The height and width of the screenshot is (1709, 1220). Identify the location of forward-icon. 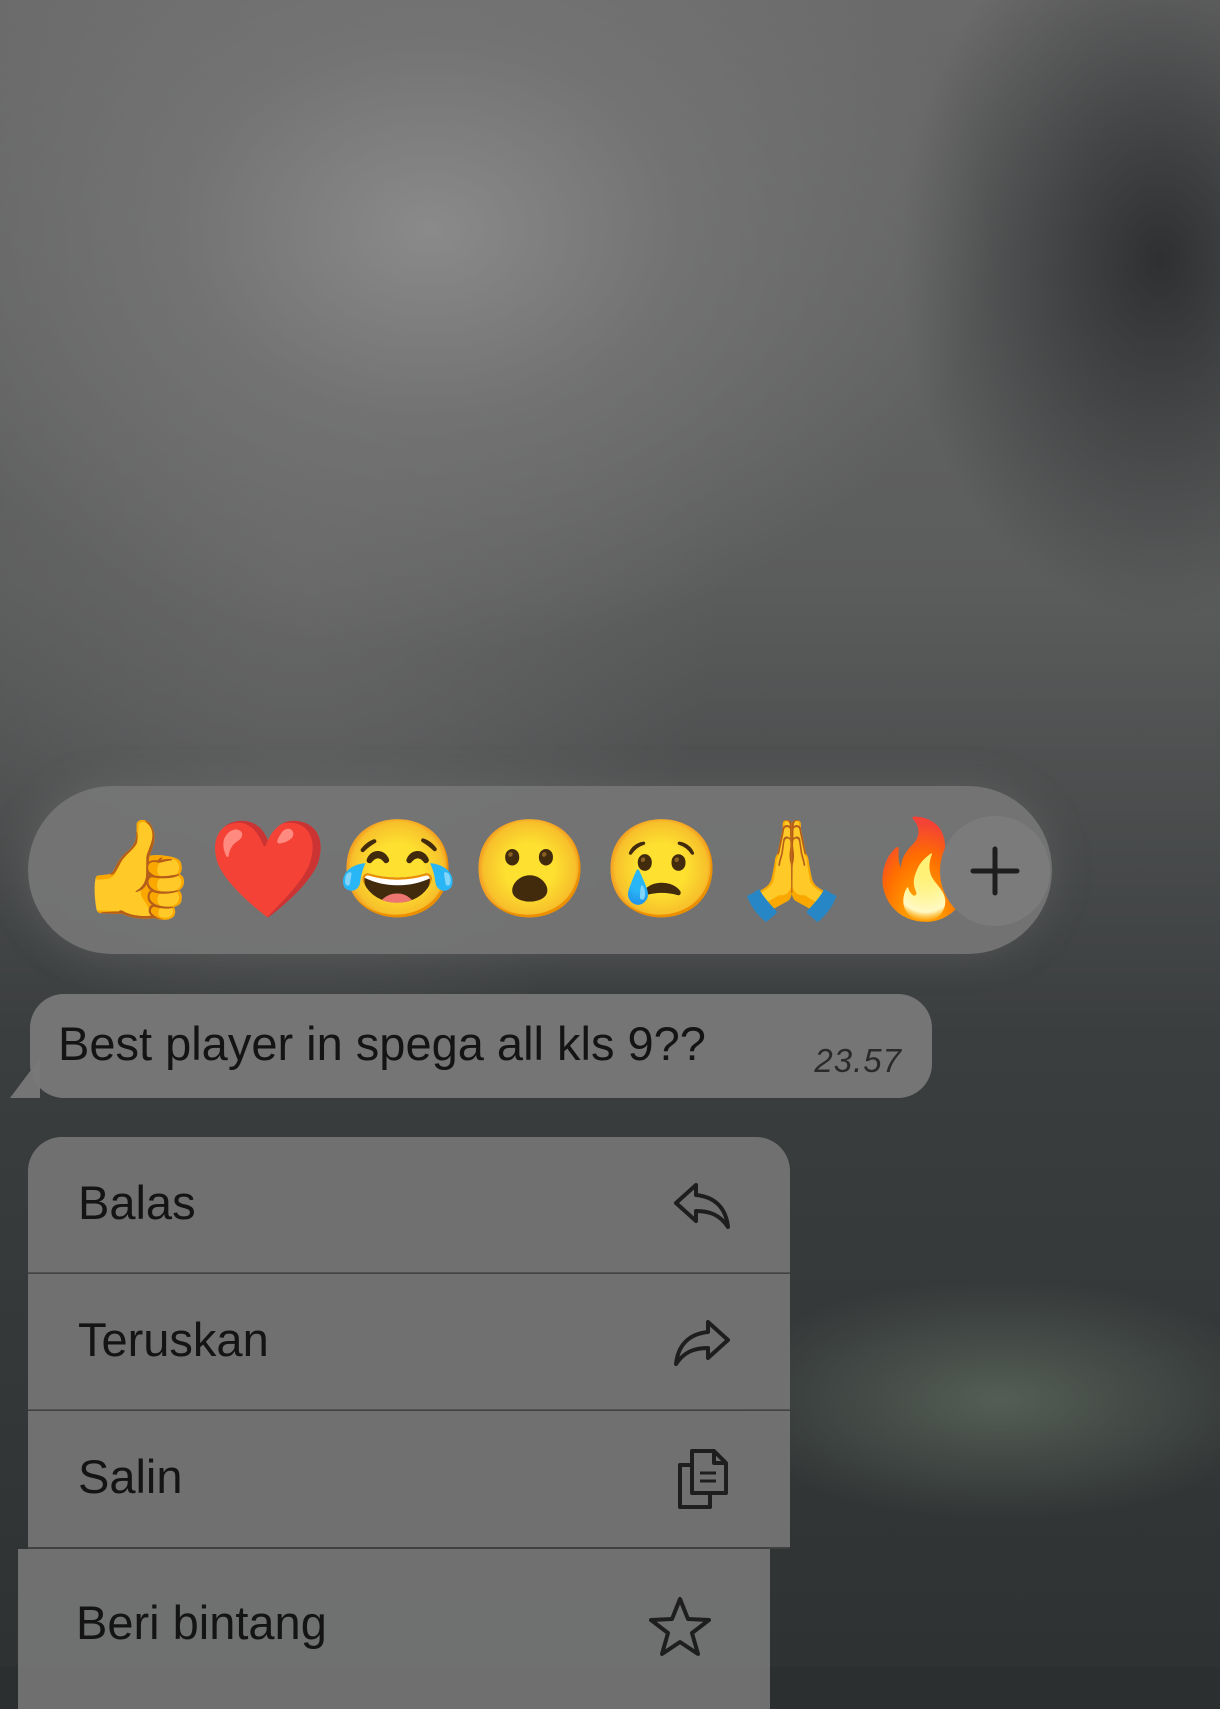
(702, 1343).